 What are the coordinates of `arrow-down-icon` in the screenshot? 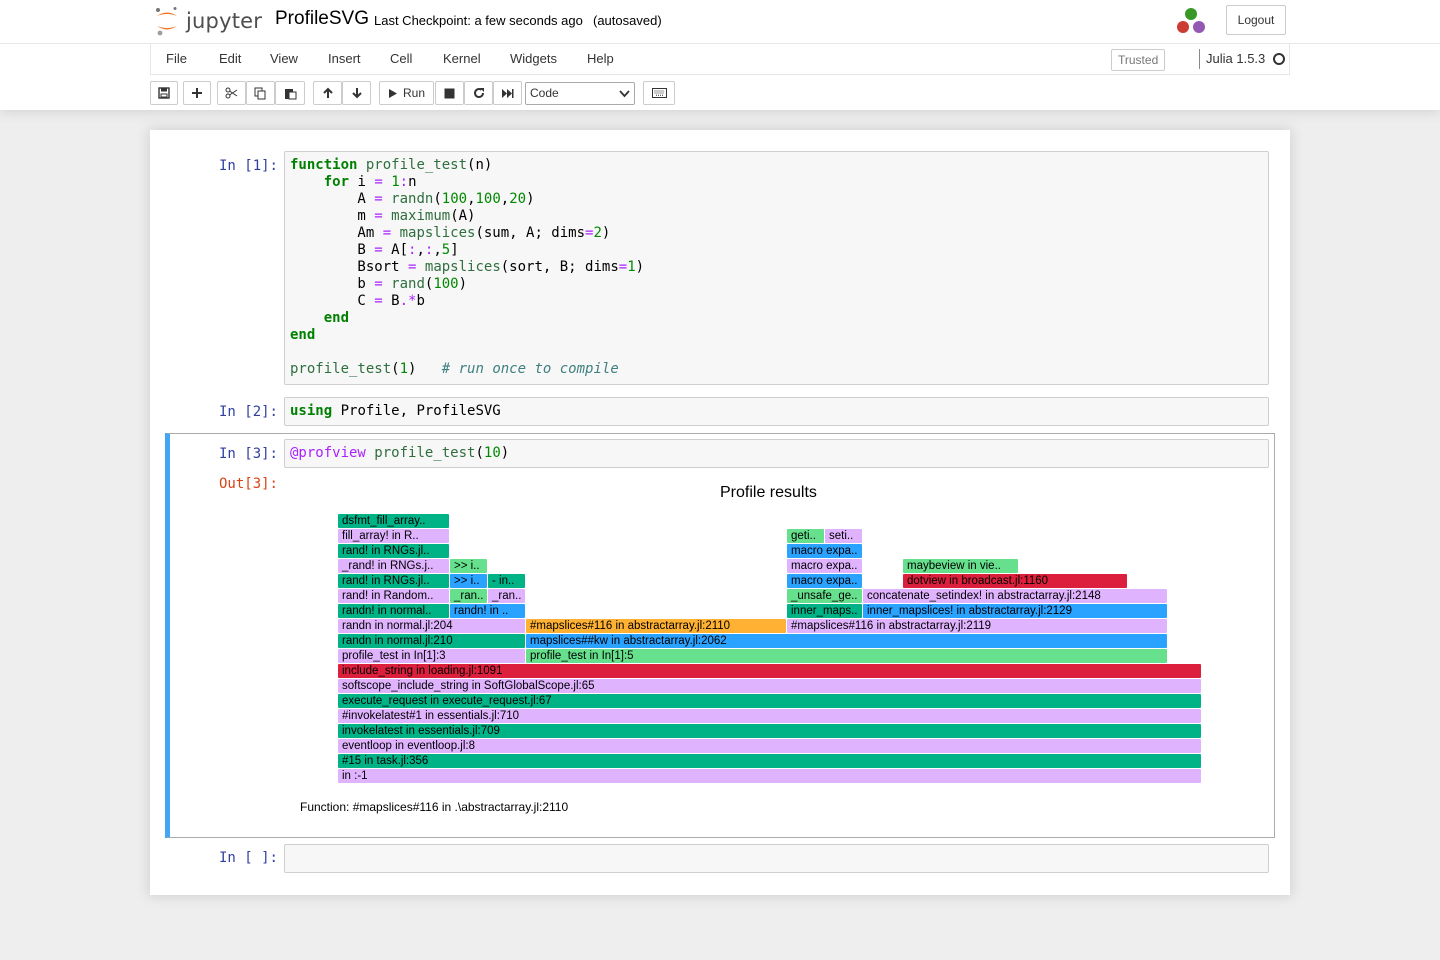 It's located at (356, 93).